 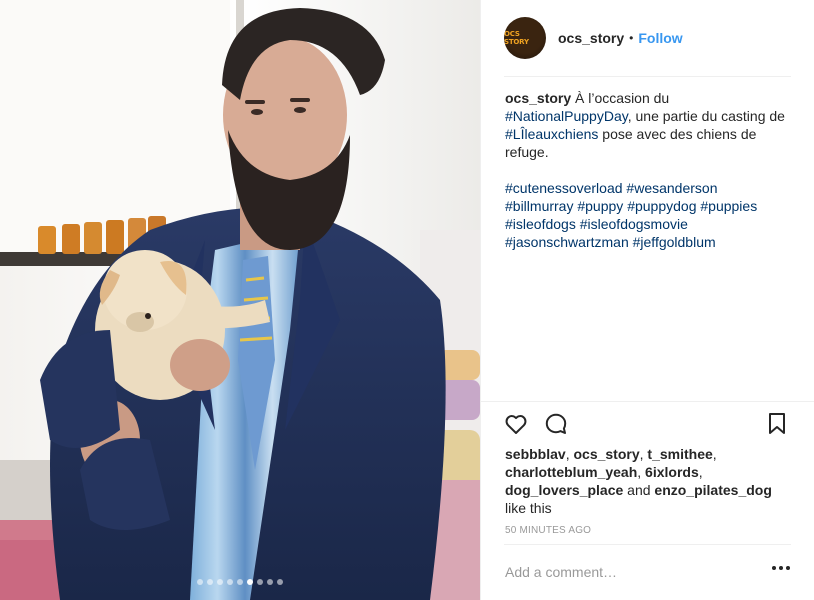 I want to click on hashtag-link: #NationalPuppyDay, so click(x=566, y=116).